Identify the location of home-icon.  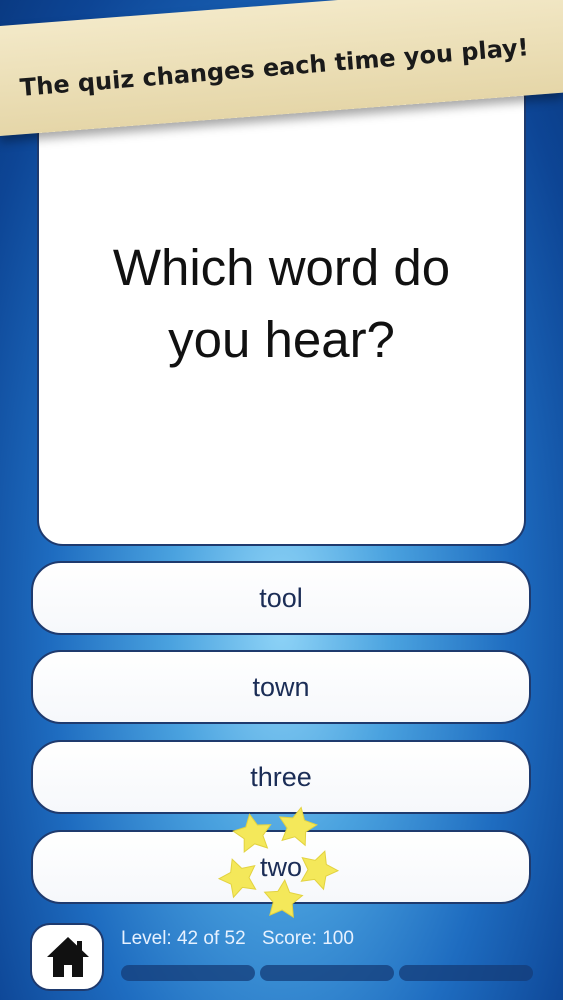
(68, 957).